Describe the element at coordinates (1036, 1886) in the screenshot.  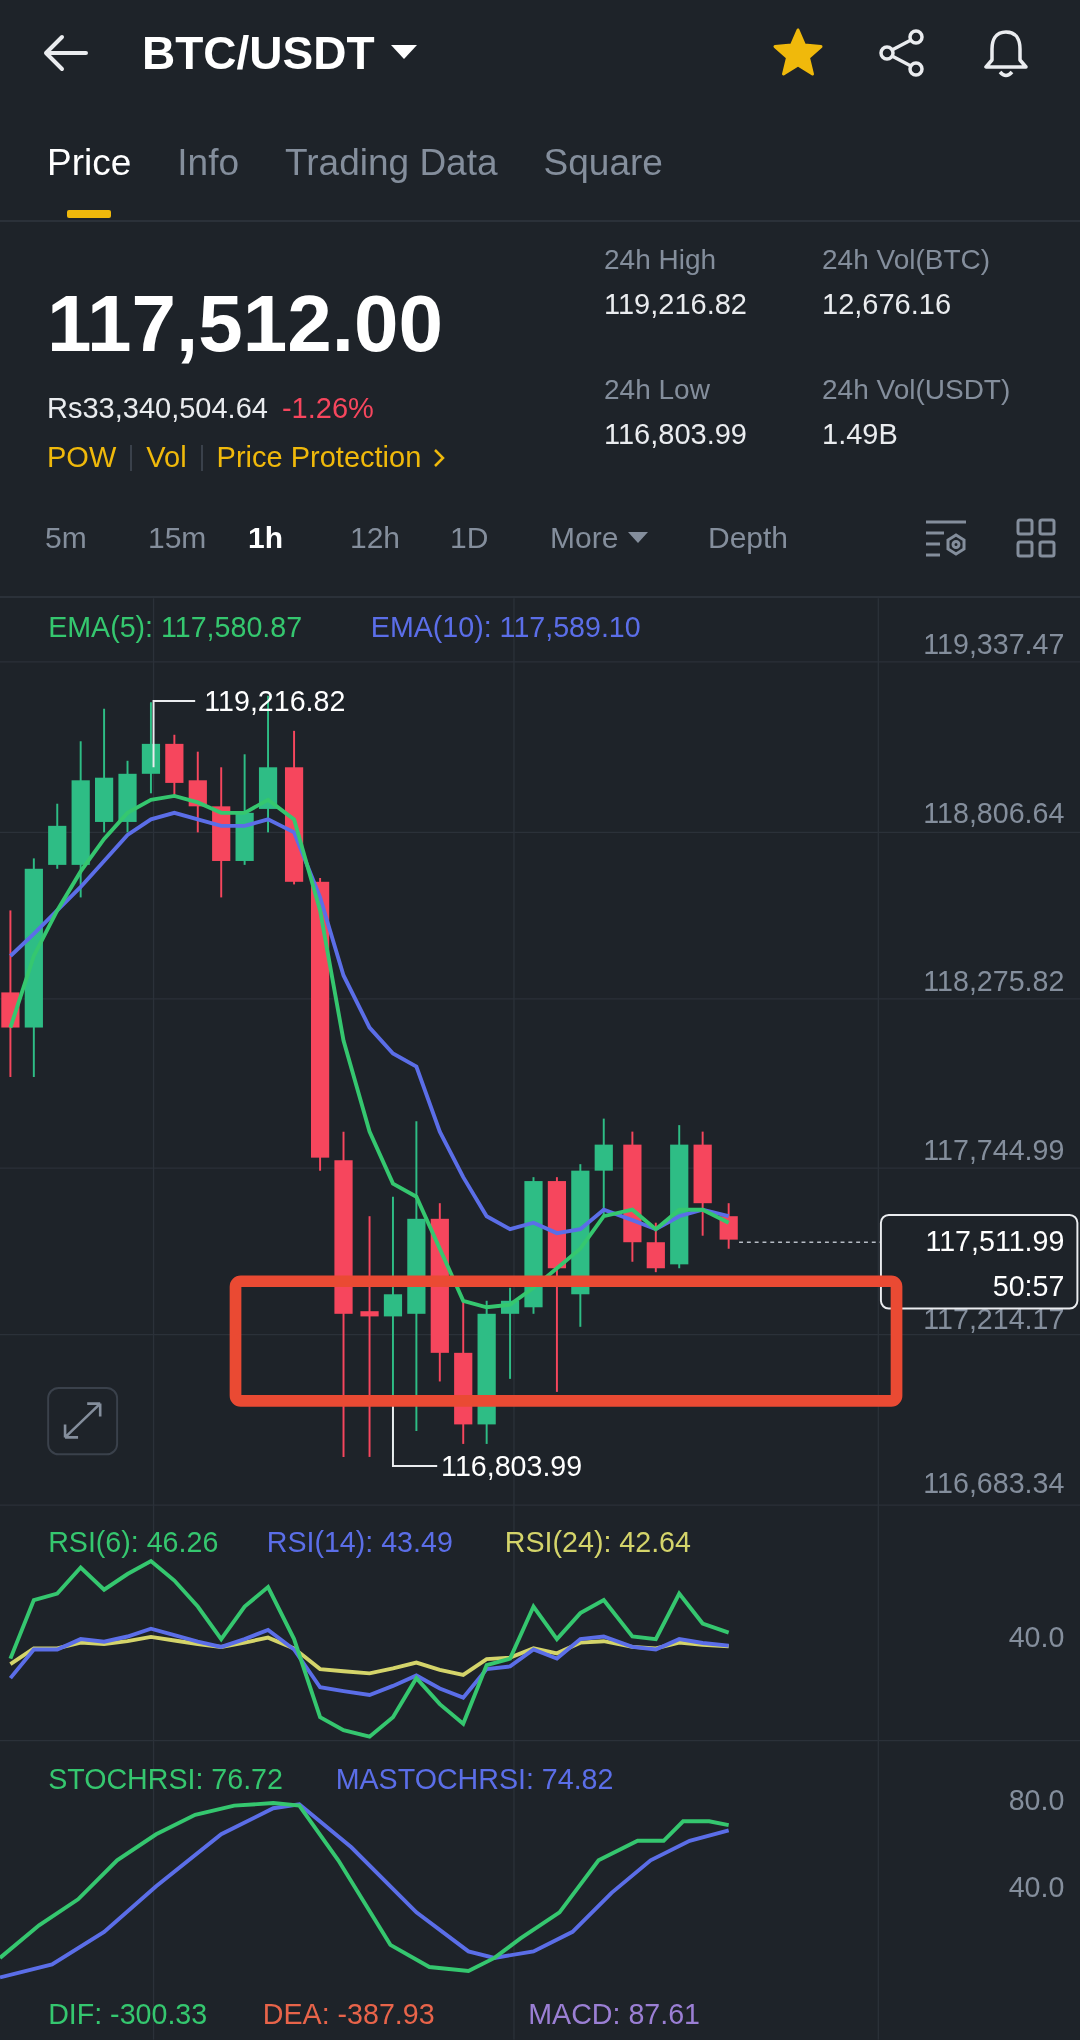
I see `stochrsi-axis-label: 40.0` at that location.